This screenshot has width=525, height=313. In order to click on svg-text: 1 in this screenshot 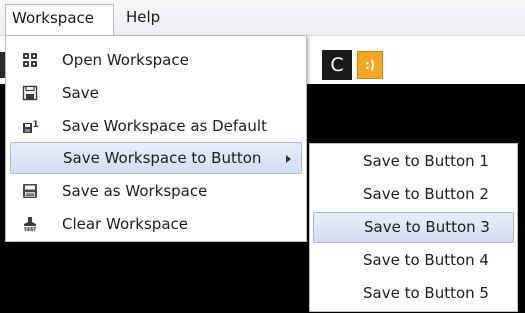, I will do `click(36, 125)`.